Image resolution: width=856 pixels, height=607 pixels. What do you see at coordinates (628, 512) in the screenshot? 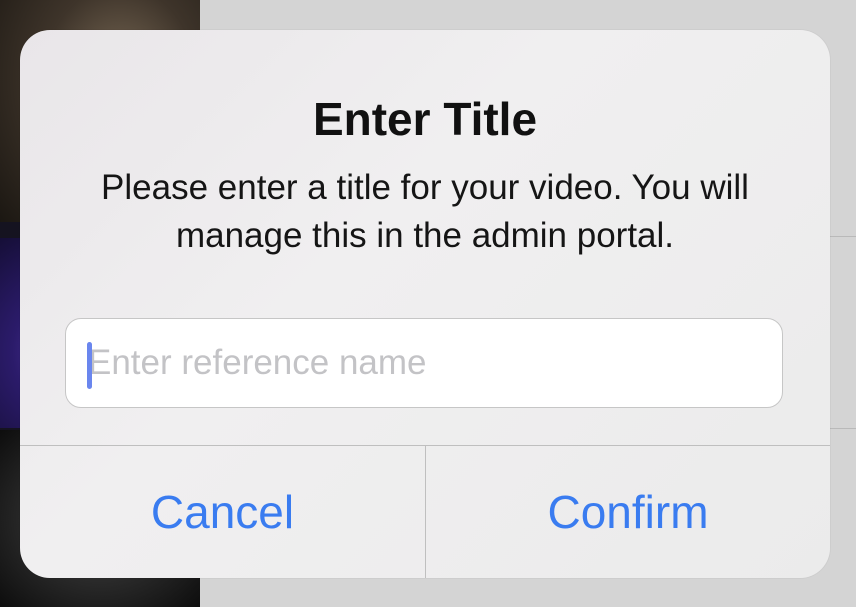
I see `confirm-button: Confirm` at bounding box center [628, 512].